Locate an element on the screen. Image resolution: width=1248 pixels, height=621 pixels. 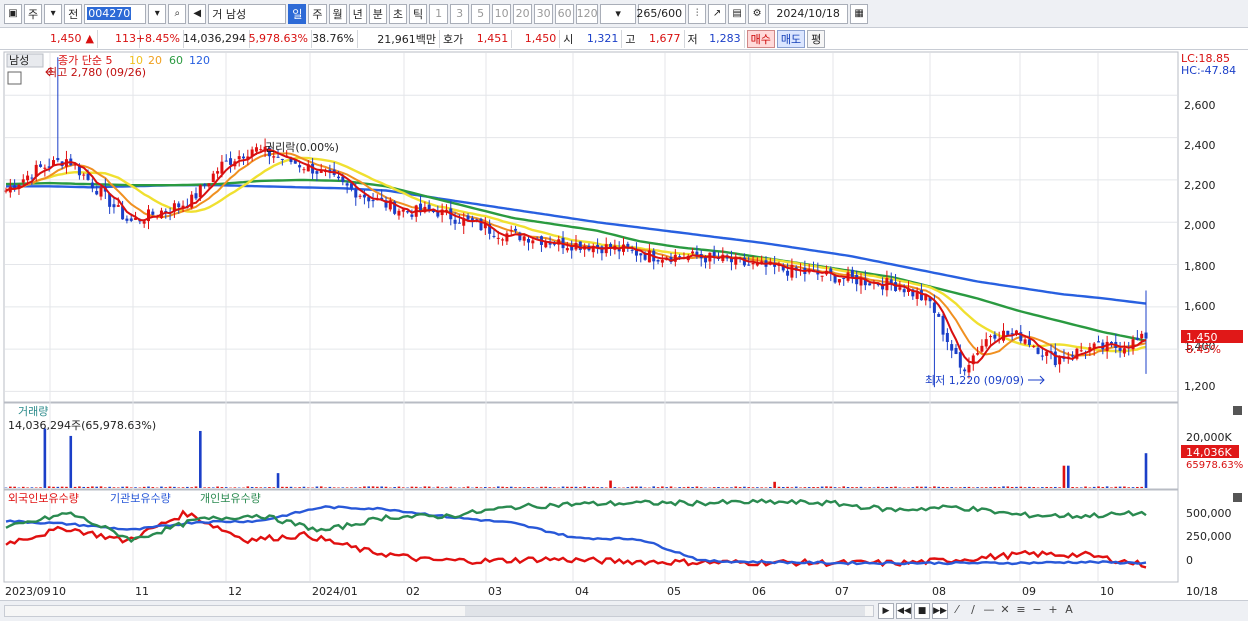
flat-button: 평 is located at coordinates (816, 38).